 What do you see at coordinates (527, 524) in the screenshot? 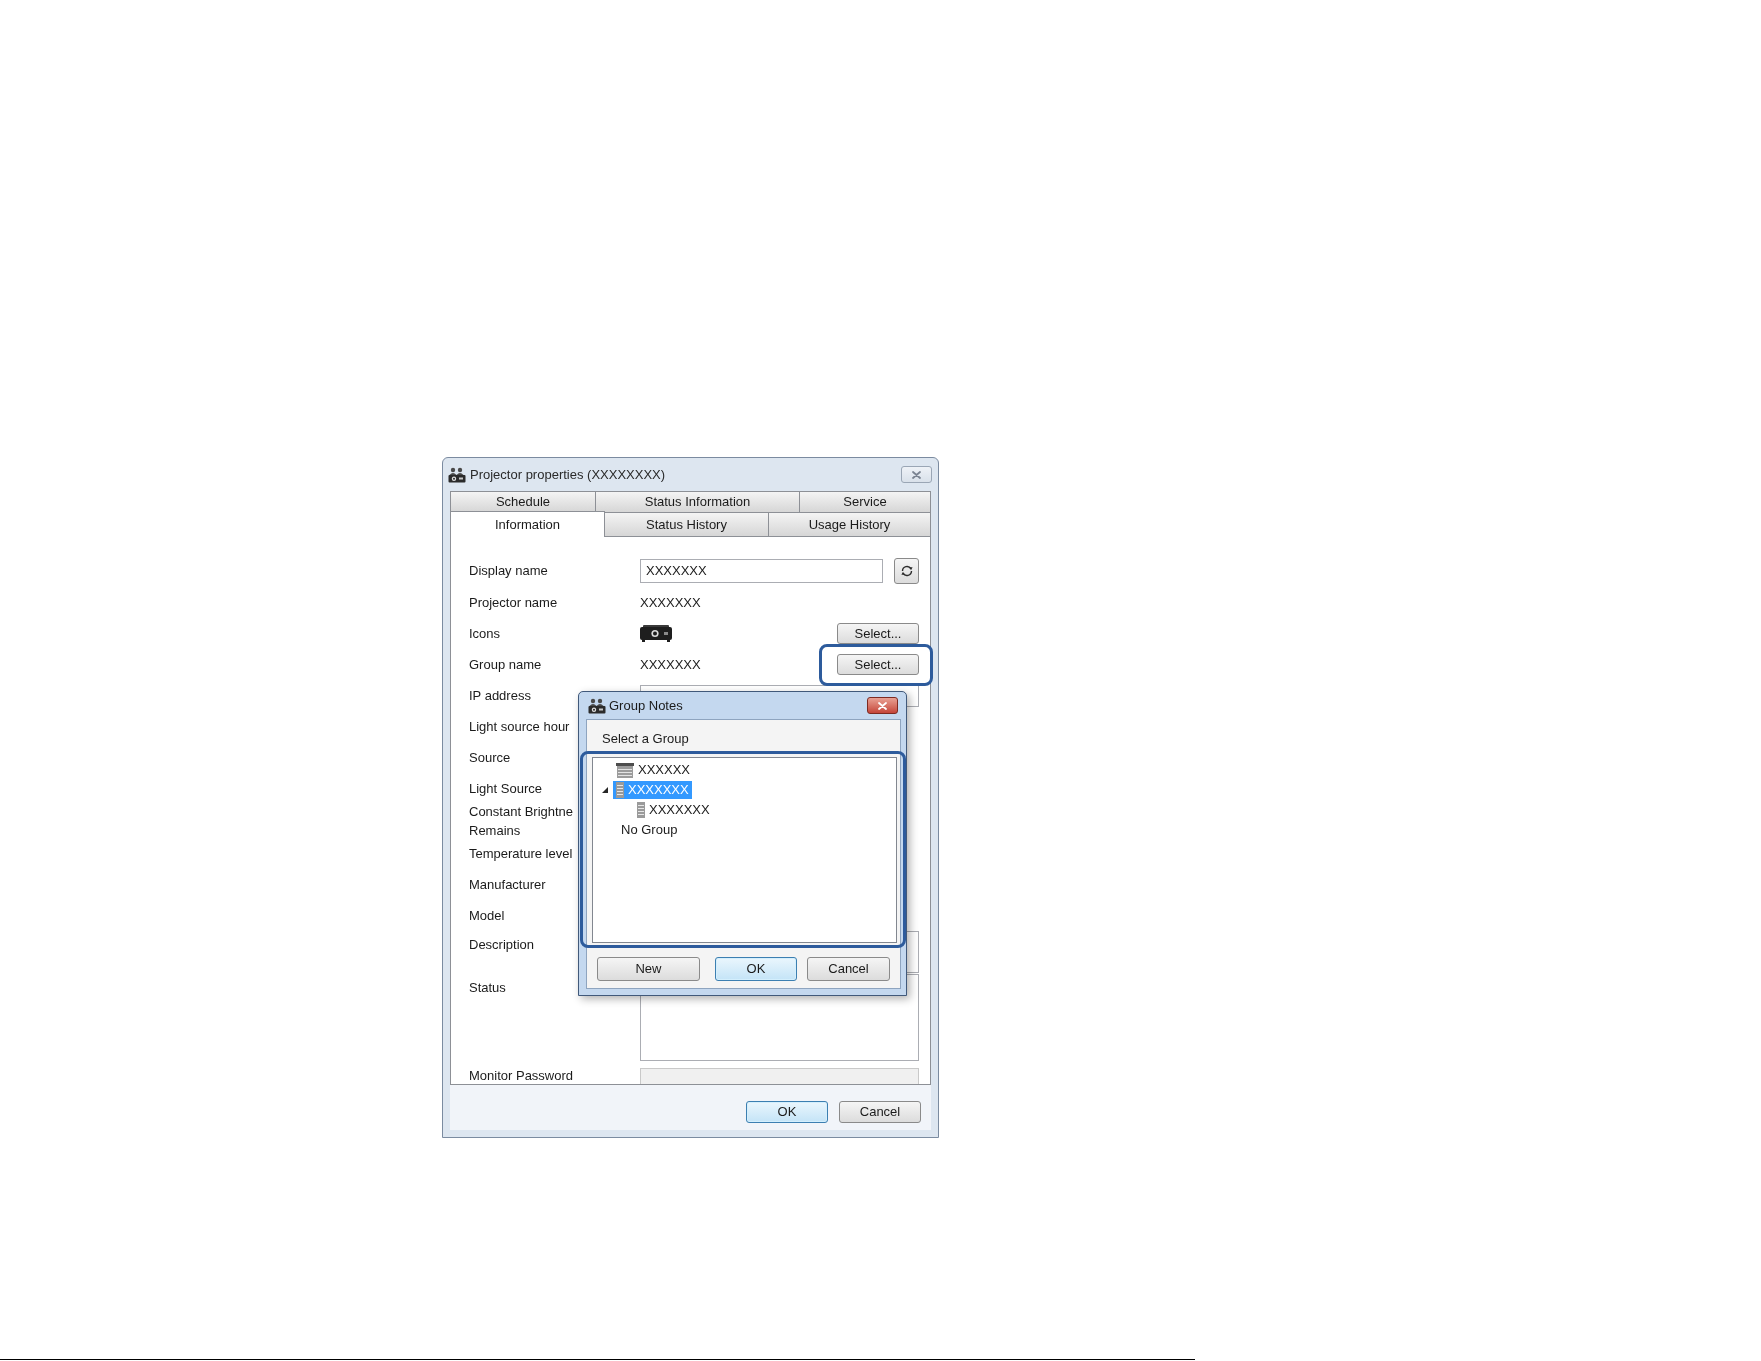
I see `tab: Information` at bounding box center [527, 524].